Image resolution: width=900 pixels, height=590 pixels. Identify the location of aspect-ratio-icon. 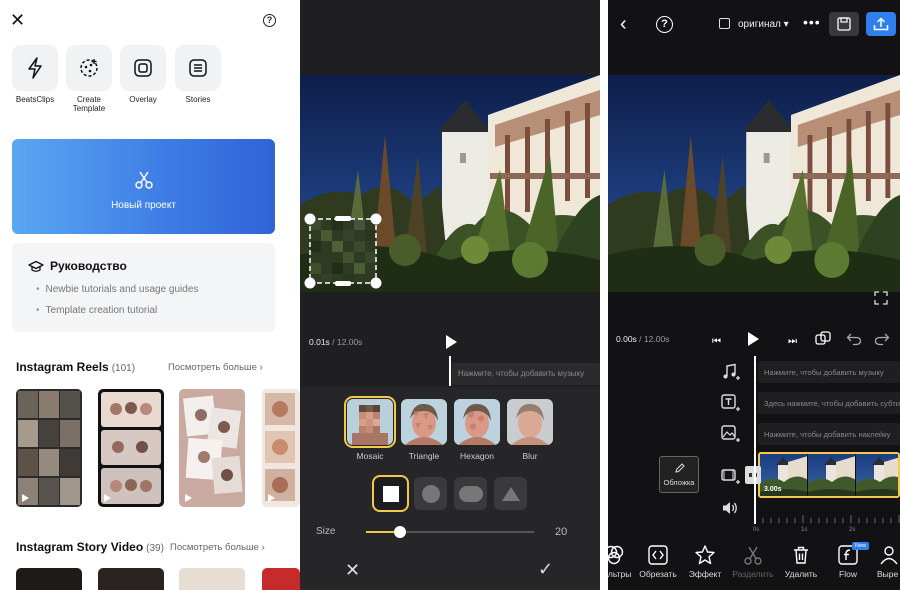
(724, 23).